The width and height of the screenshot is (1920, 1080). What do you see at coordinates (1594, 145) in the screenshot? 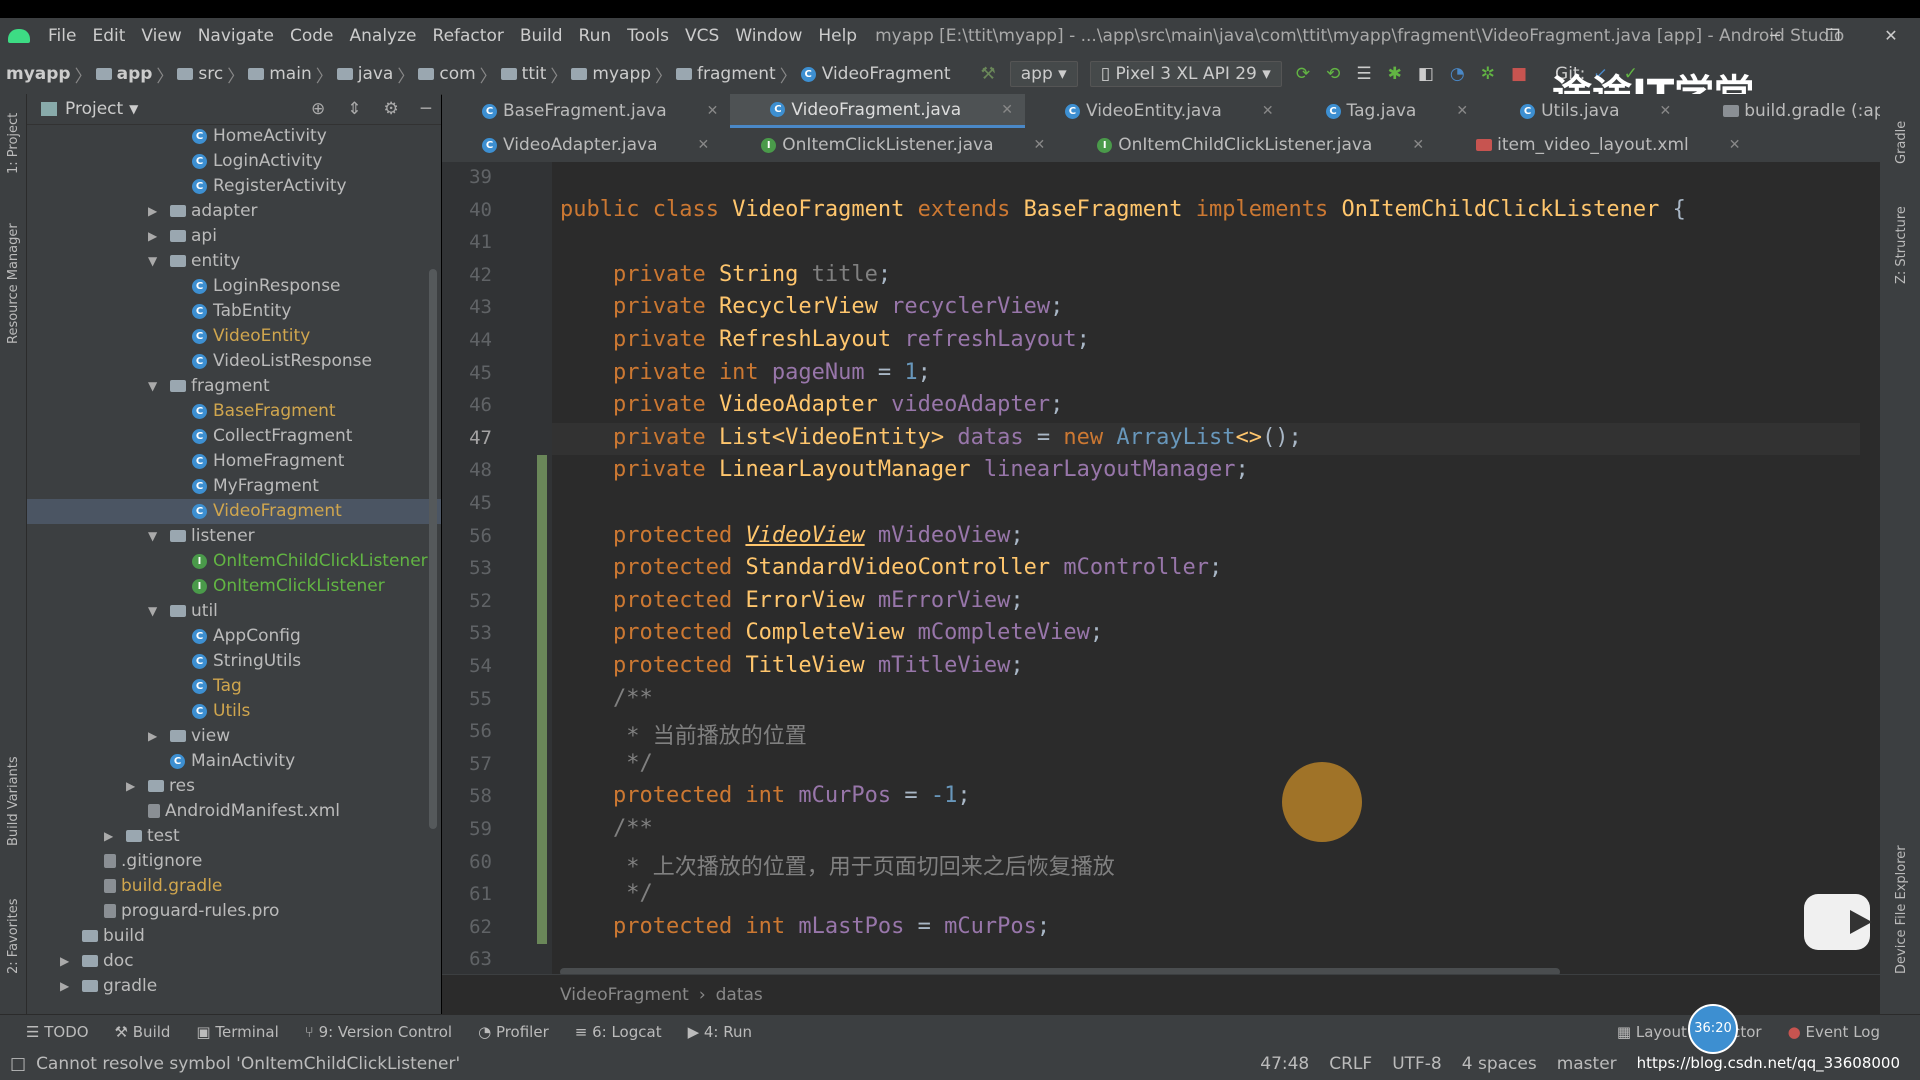
I see `editor-tab: item_video_layout.xml ✕` at bounding box center [1594, 145].